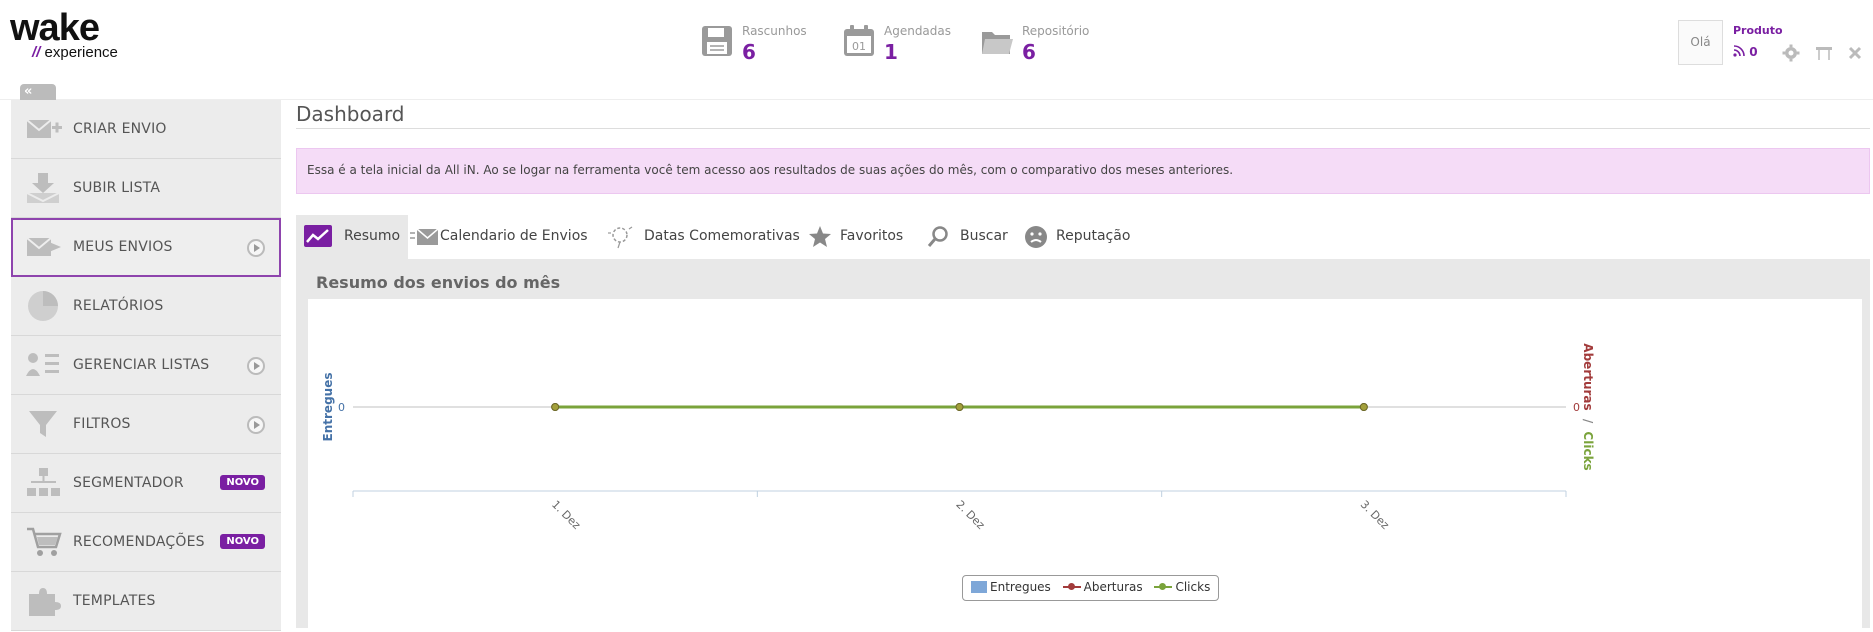  I want to click on tab-buscar: Buscar, so click(962, 237).